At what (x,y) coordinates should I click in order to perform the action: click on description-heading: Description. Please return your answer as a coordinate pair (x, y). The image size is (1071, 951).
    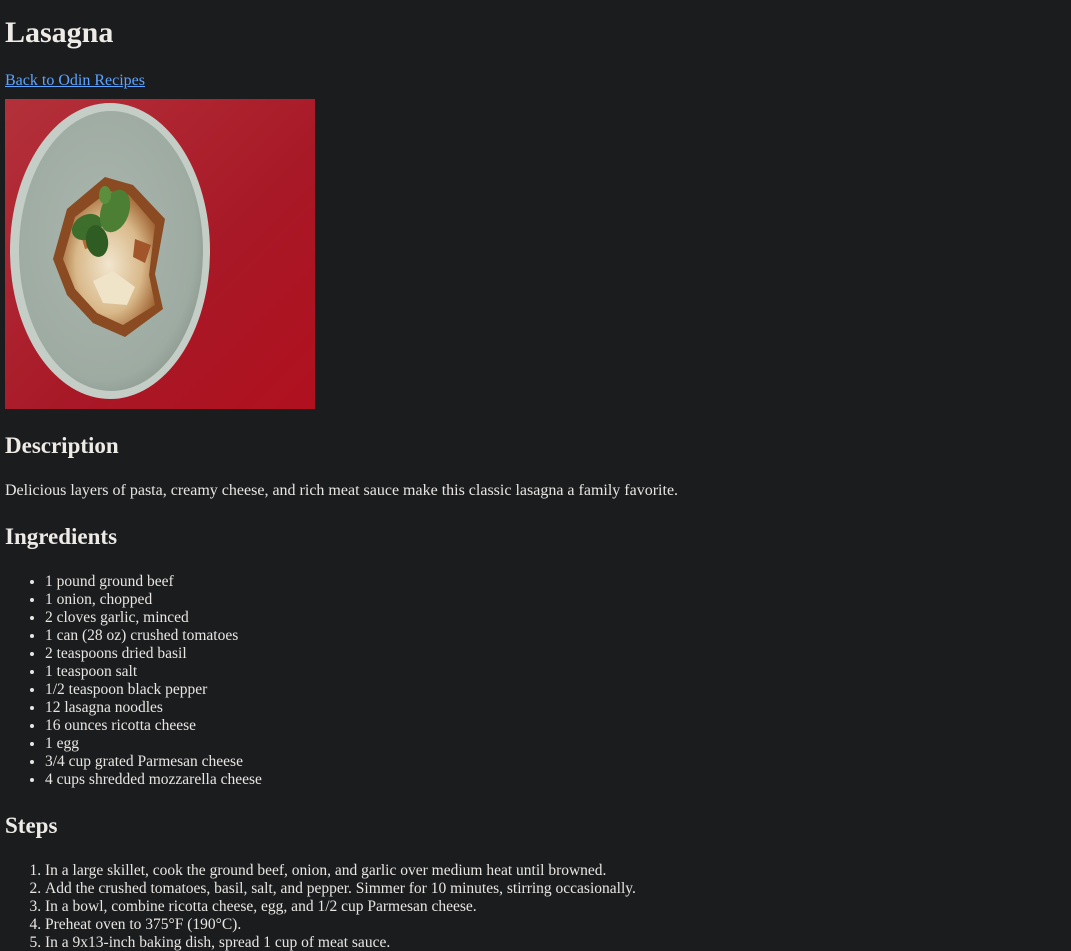
    Looking at the image, I should click on (62, 445).